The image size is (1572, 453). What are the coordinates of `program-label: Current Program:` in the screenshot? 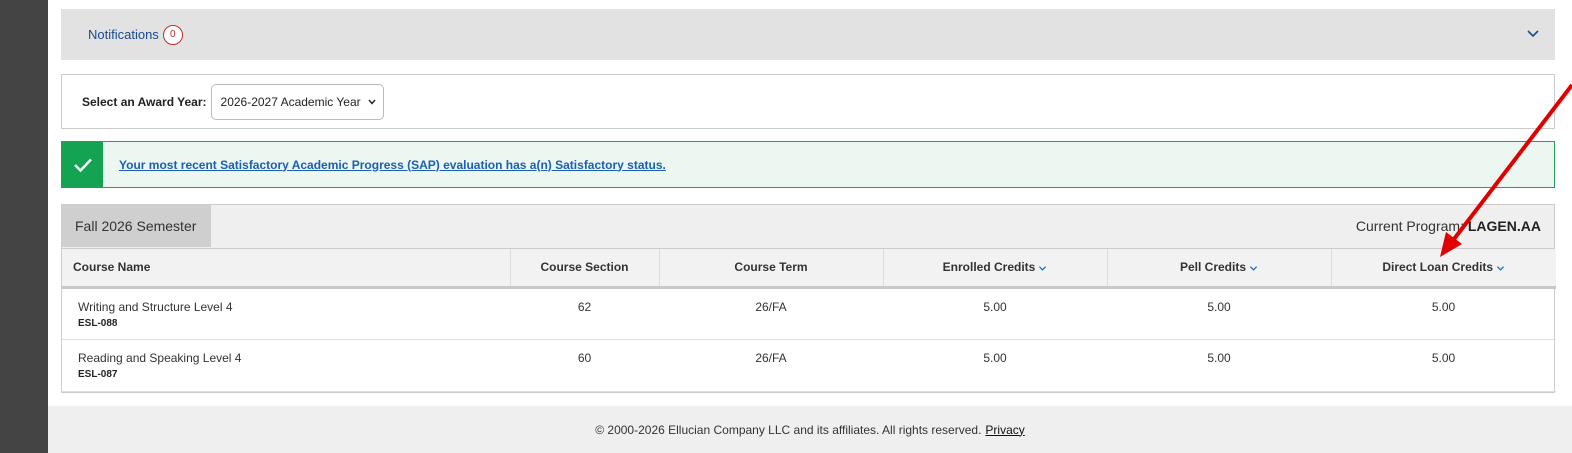 It's located at (1409, 226).